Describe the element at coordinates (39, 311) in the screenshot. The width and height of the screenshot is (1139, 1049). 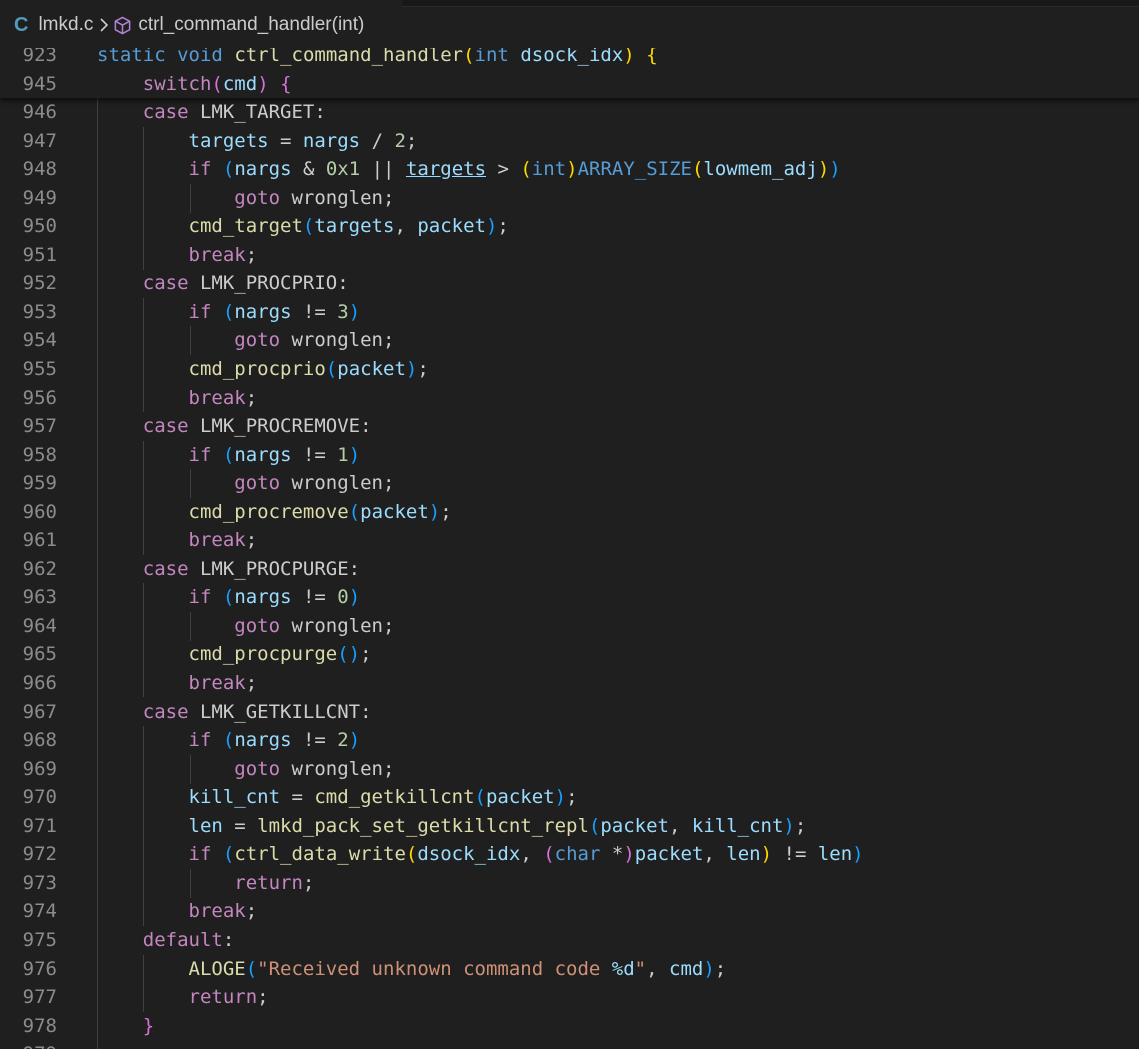
I see `line-number: 953` at that location.